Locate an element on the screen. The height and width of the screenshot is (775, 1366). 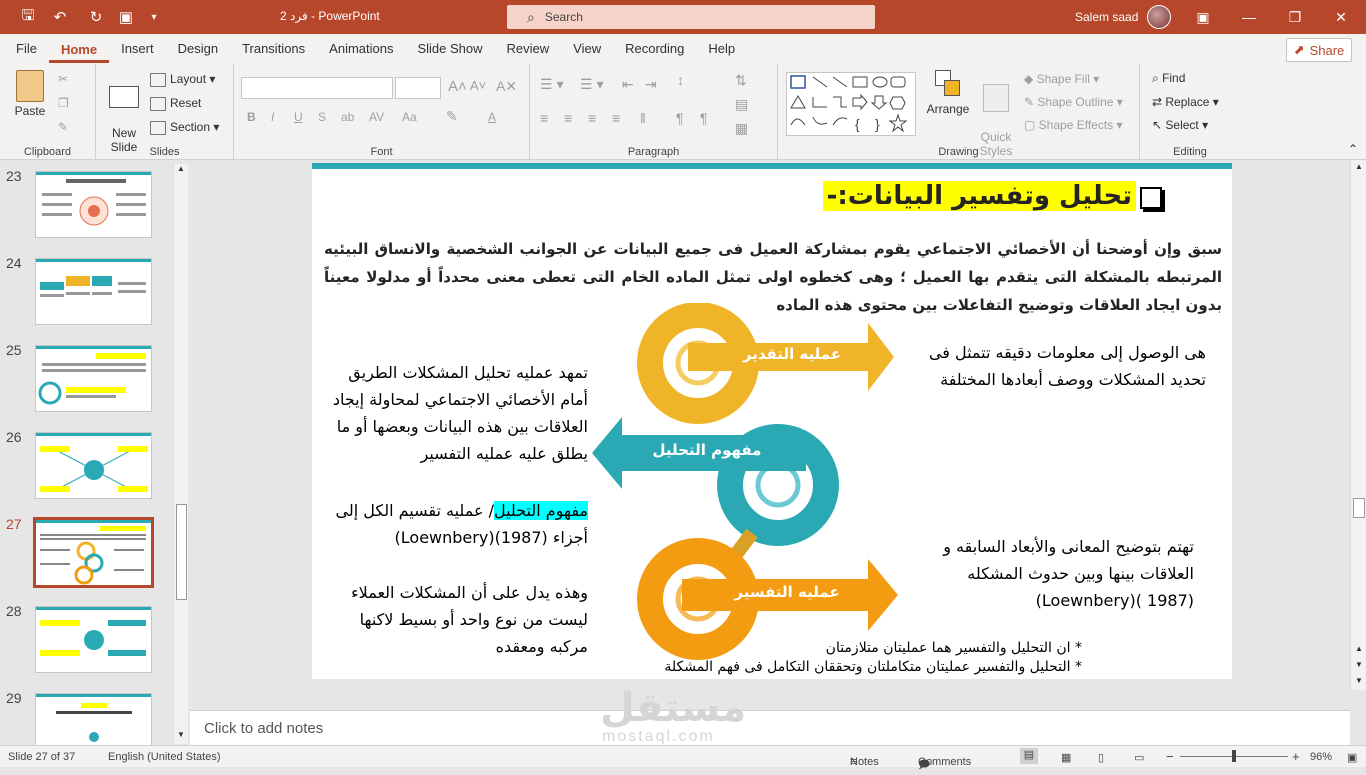
align-text-icon: ▤ is located at coordinates (741, 104).